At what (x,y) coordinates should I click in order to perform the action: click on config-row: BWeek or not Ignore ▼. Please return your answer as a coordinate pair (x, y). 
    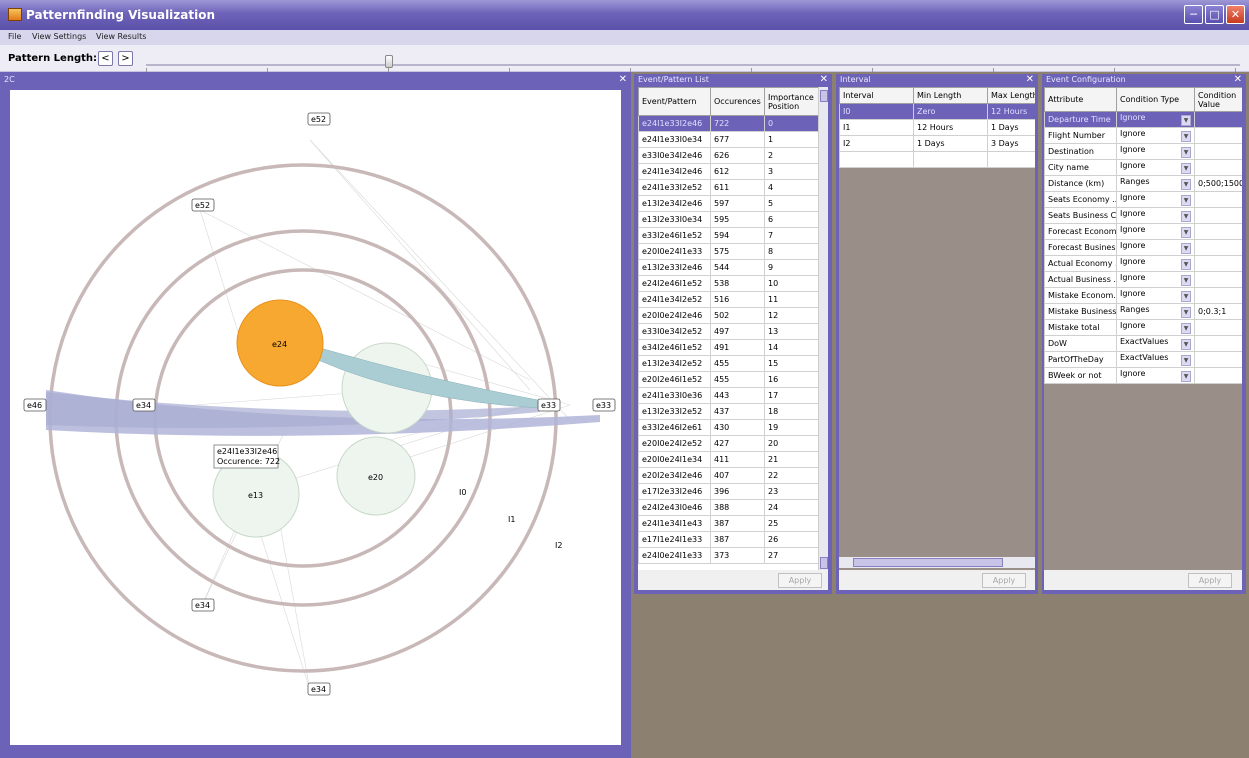
    Looking at the image, I should click on (1143, 375).